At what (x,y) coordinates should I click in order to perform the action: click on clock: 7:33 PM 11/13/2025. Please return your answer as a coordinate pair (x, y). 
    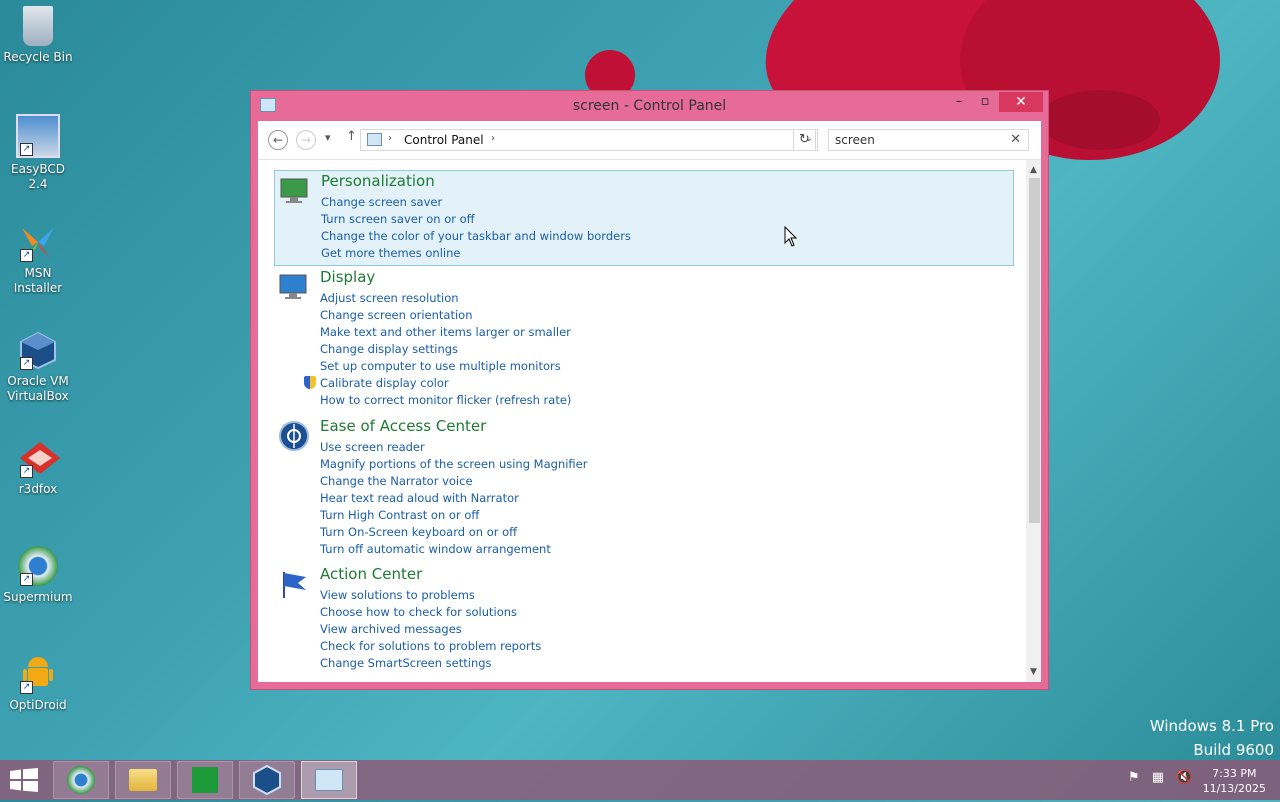
    Looking at the image, I should click on (1234, 781).